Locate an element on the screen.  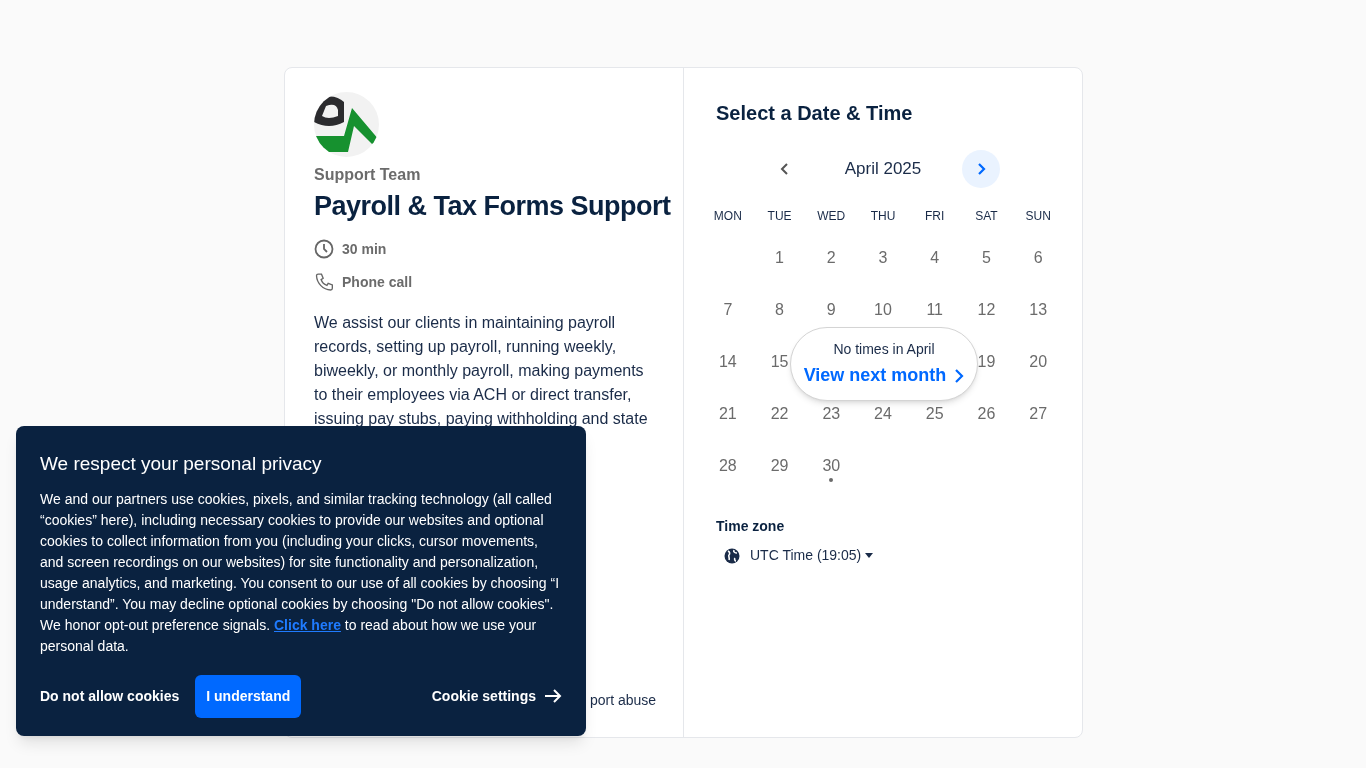
banner-text: We and our partners use cookies, pixels, and similar tracking technology (all called “cookies” here), including necessary cookies to provide our websites and optional cookies to collect information from you (including your clicks, cursor movements, and screen recordings on our websites) for site functionality and personalization, usage analytics, and marketing. You consent to our use of all cookies by choosing “I understand”. You may decline optional cookies by choosing "Do not allow cookies". We honor opt-out preference signals. Click here to read about how we use your personal data. is located at coordinates (300, 572).